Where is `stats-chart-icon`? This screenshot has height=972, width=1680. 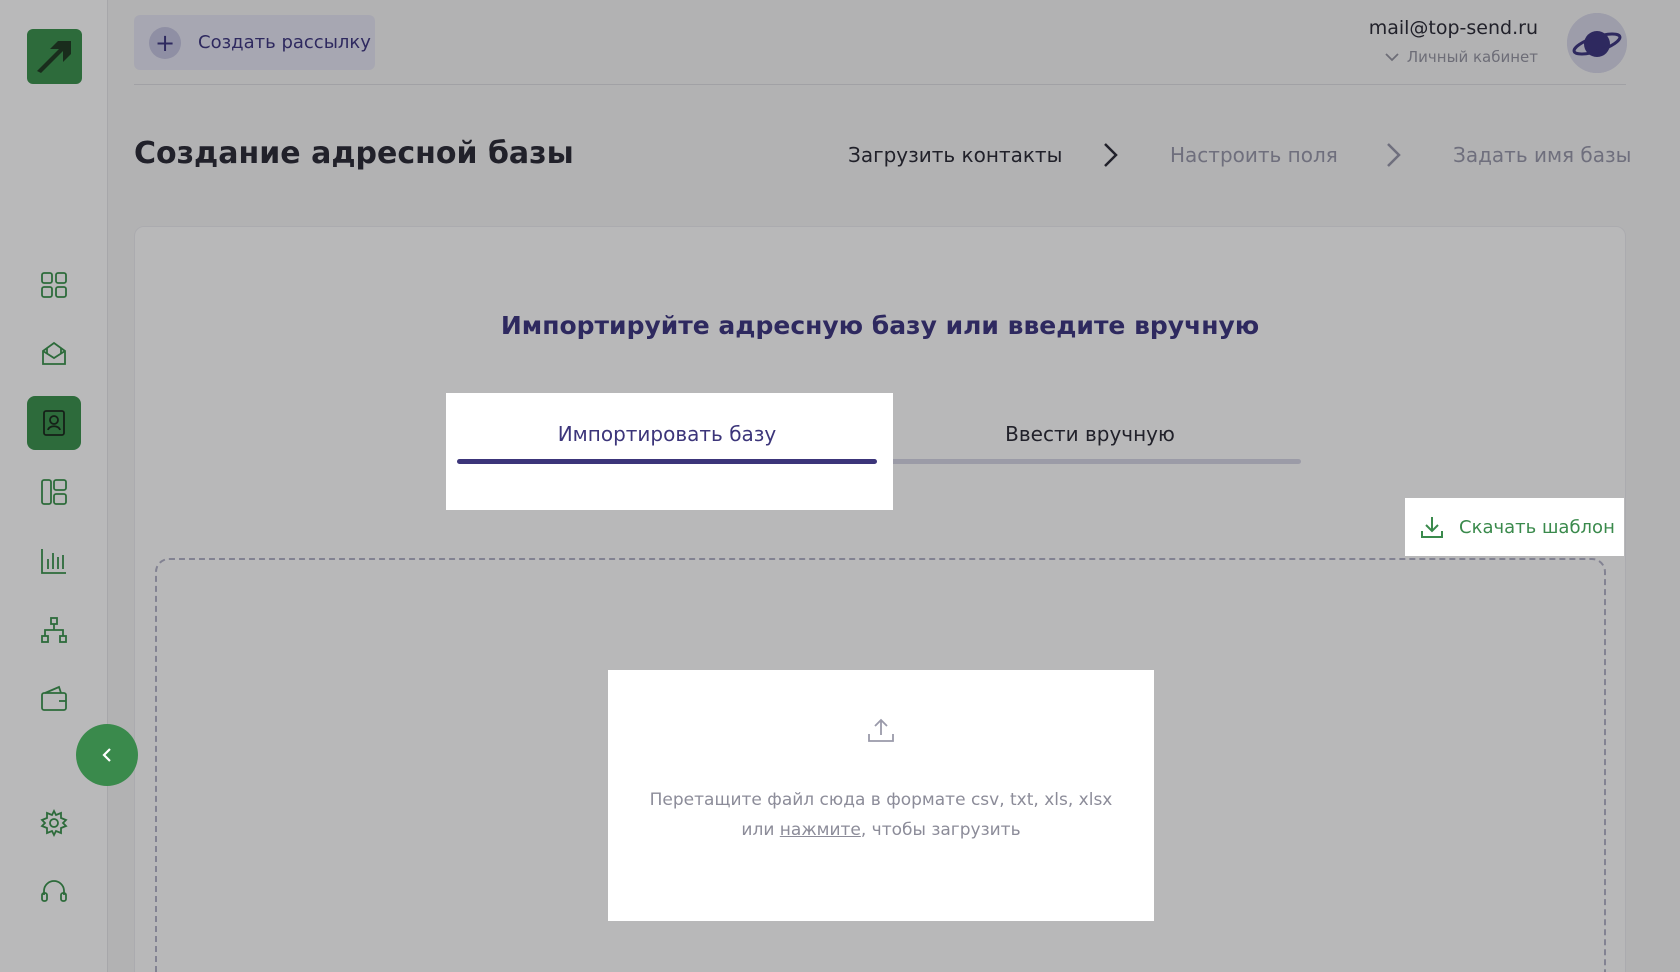
stats-chart-icon is located at coordinates (53, 561).